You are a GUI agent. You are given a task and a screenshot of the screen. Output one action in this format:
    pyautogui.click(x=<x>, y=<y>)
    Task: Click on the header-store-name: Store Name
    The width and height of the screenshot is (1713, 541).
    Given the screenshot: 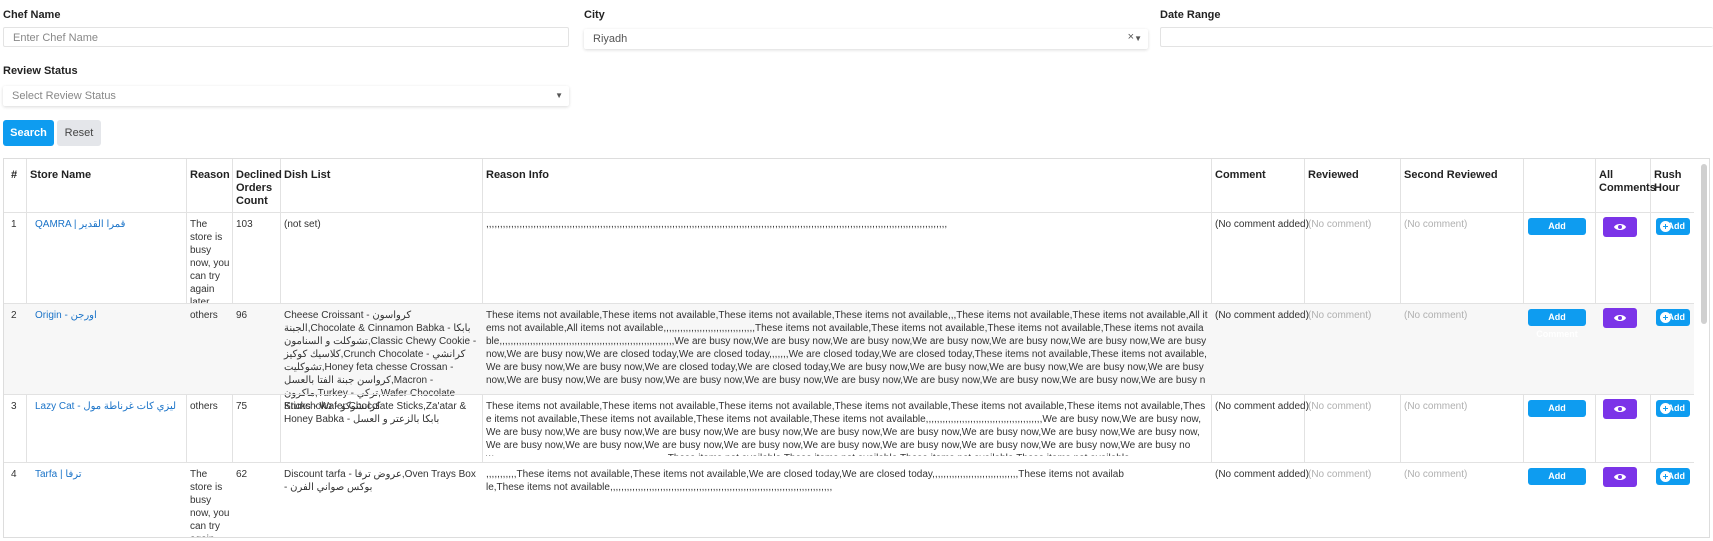 What is the action you would take?
    pyautogui.click(x=60, y=175)
    